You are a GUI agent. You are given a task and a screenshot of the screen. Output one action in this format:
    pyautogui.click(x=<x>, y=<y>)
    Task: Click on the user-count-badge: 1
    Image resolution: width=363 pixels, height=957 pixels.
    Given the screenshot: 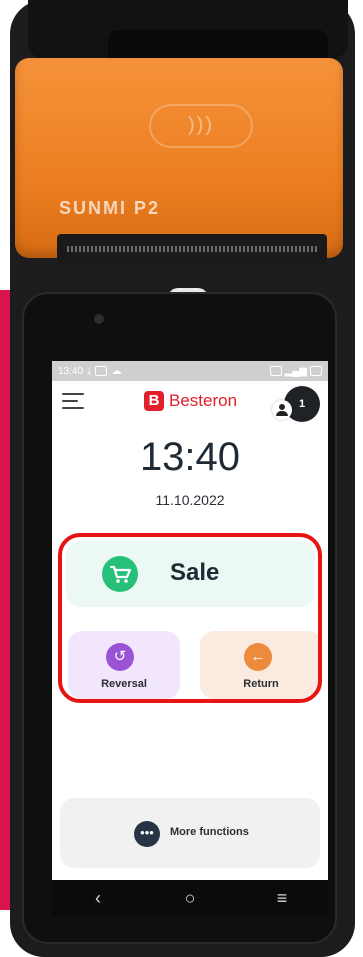 What is the action you would take?
    pyautogui.click(x=302, y=404)
    